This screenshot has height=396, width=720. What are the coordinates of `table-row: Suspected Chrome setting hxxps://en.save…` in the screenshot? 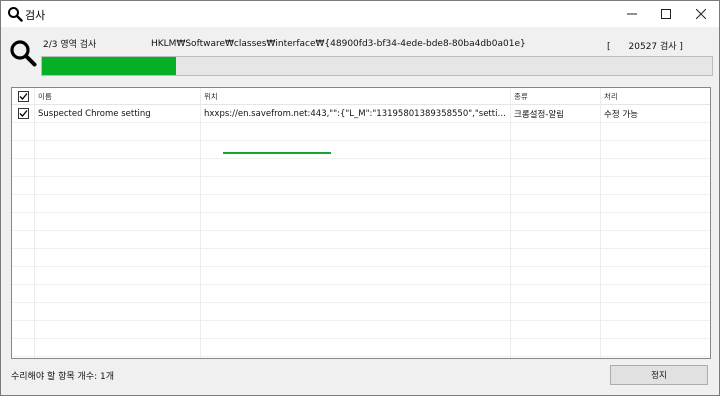 It's located at (361, 114).